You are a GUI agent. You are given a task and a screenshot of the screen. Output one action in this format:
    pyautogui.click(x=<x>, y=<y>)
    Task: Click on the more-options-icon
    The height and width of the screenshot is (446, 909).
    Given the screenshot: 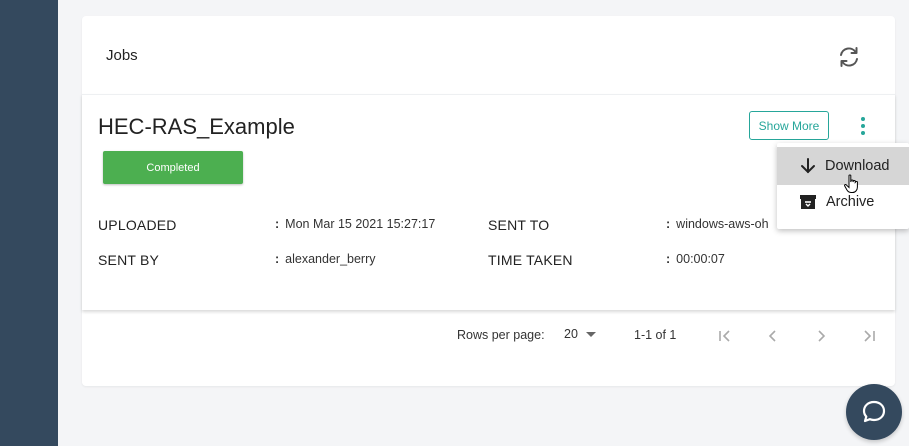 What is the action you would take?
    pyautogui.click(x=863, y=126)
    